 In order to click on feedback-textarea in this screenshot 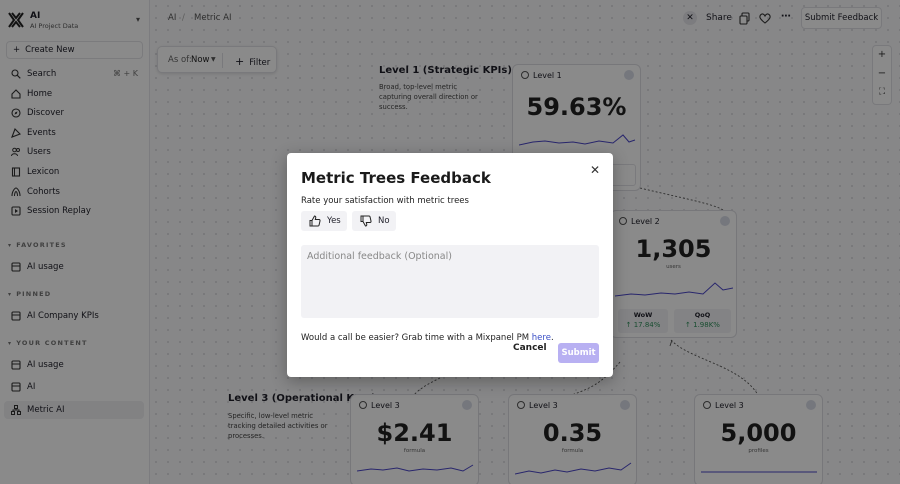, I will do `click(450, 281)`.